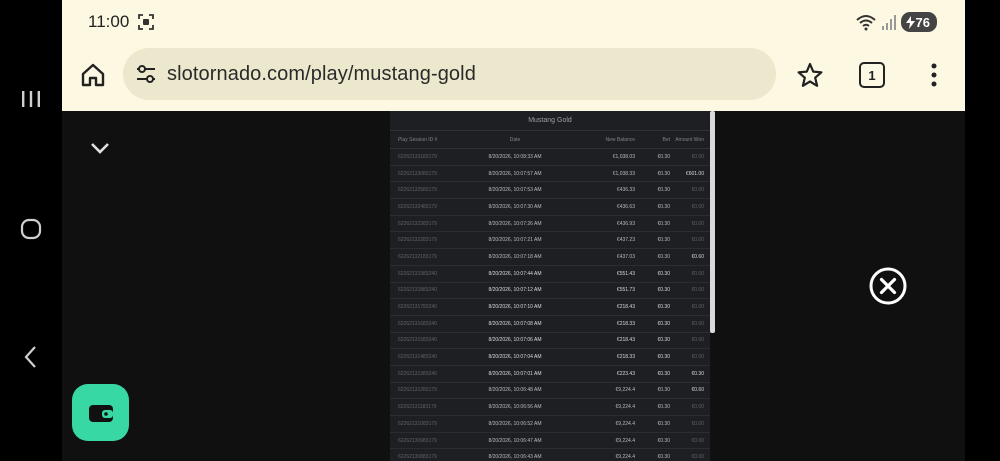  Describe the element at coordinates (896, 22) in the screenshot. I see `status-icons: 76` at that location.